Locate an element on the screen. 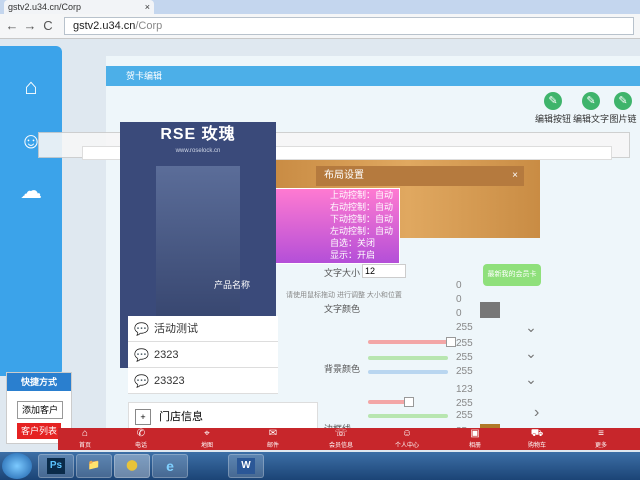 The height and width of the screenshot is (480, 640). folder-icon: 📁 is located at coordinates (94, 465).